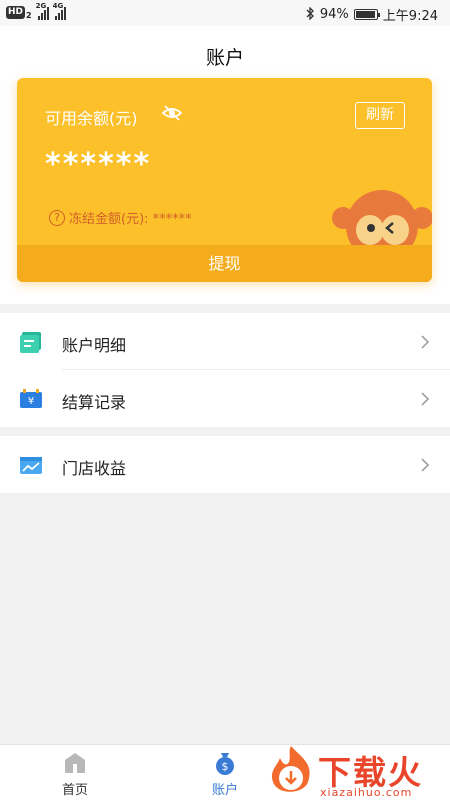  I want to click on tab-label: 首页, so click(74, 790).